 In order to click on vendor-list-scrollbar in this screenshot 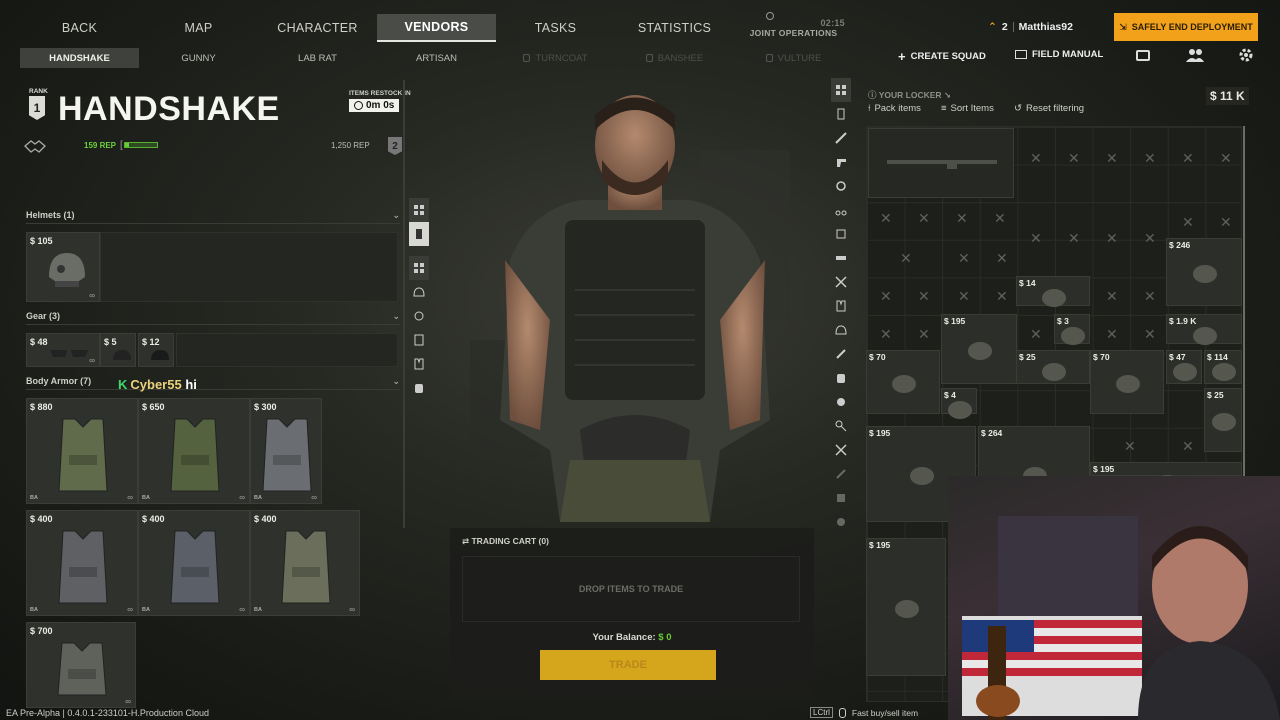, I will do `click(404, 304)`.